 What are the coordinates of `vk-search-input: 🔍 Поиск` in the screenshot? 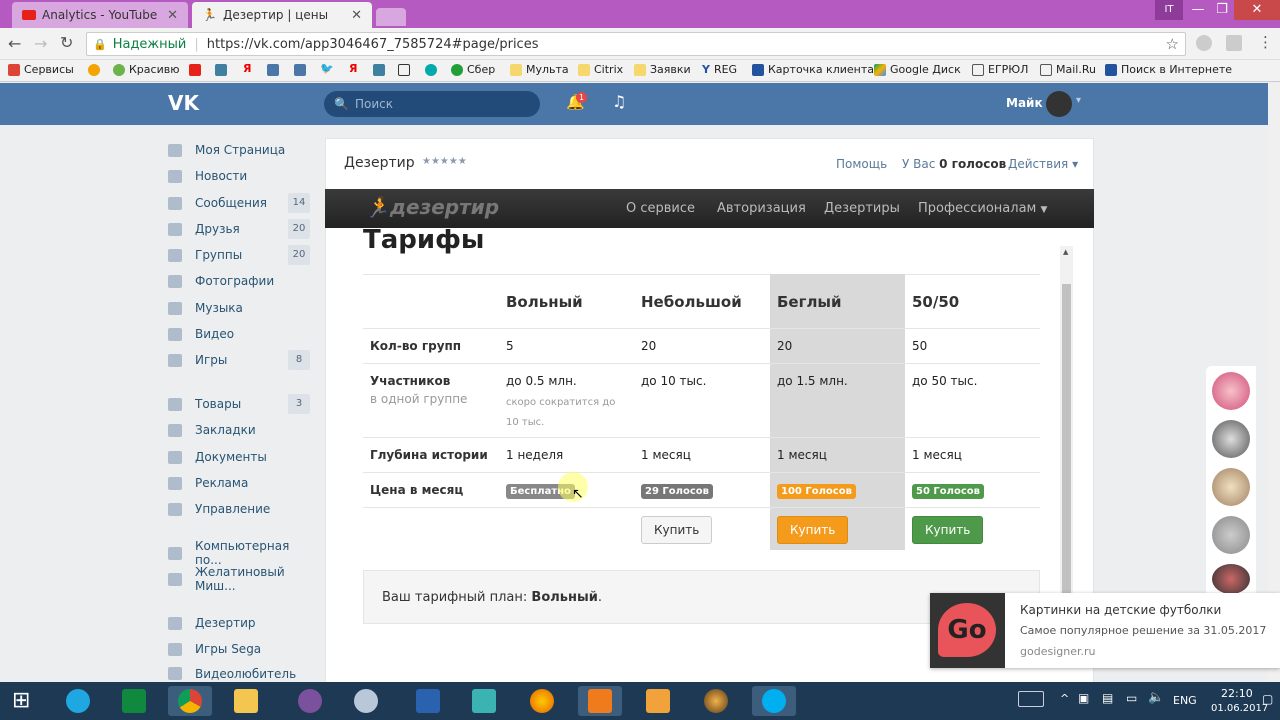 It's located at (432, 104).